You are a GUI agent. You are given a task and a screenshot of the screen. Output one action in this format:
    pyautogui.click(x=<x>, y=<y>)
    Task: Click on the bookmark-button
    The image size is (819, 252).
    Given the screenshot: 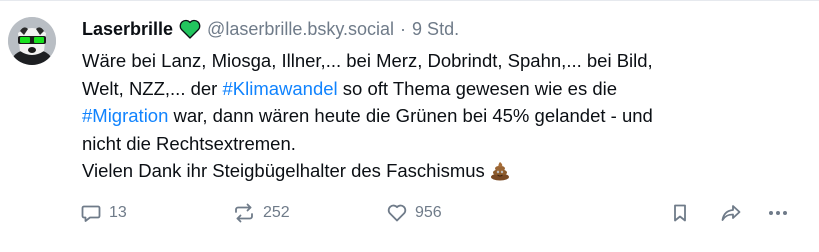 What is the action you would take?
    pyautogui.click(x=680, y=213)
    